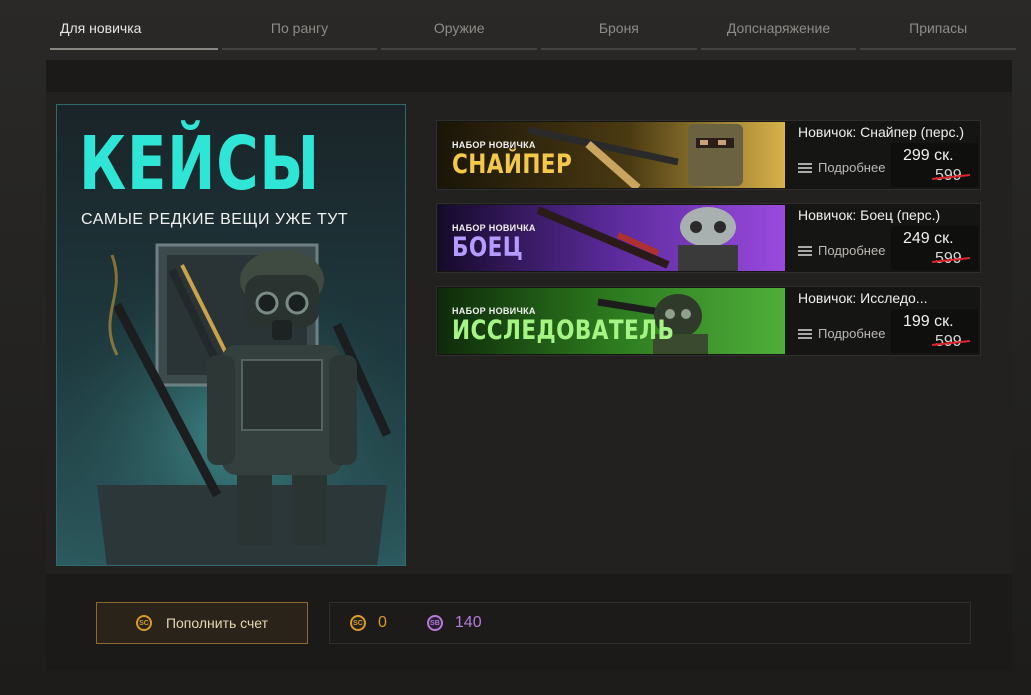 The width and height of the screenshot is (1031, 695). What do you see at coordinates (215, 219) in the screenshot?
I see `promo-subtitle: САМЫЕ РЕДКИЕ ВЕЩИ УЖЕ ТУТ` at bounding box center [215, 219].